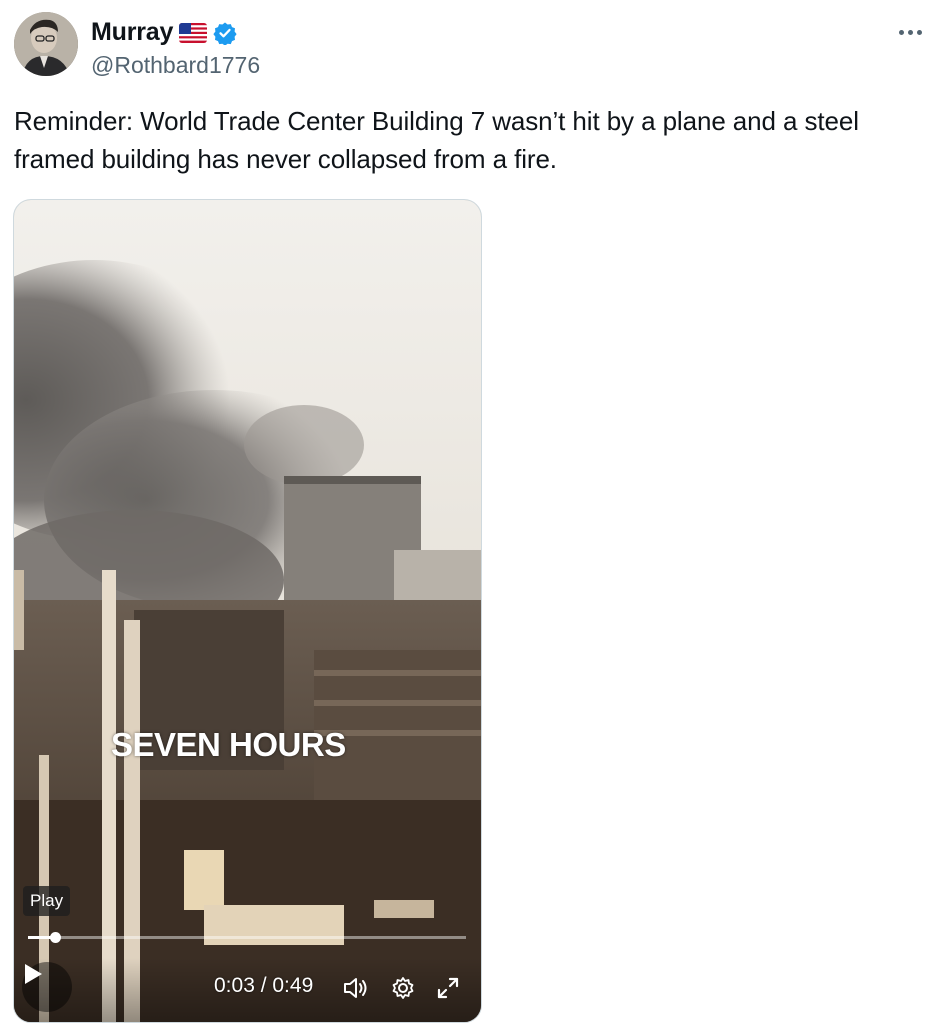 Image resolution: width=946 pixels, height=1024 pixels. What do you see at coordinates (448, 988) in the screenshot?
I see `expand-icon` at bounding box center [448, 988].